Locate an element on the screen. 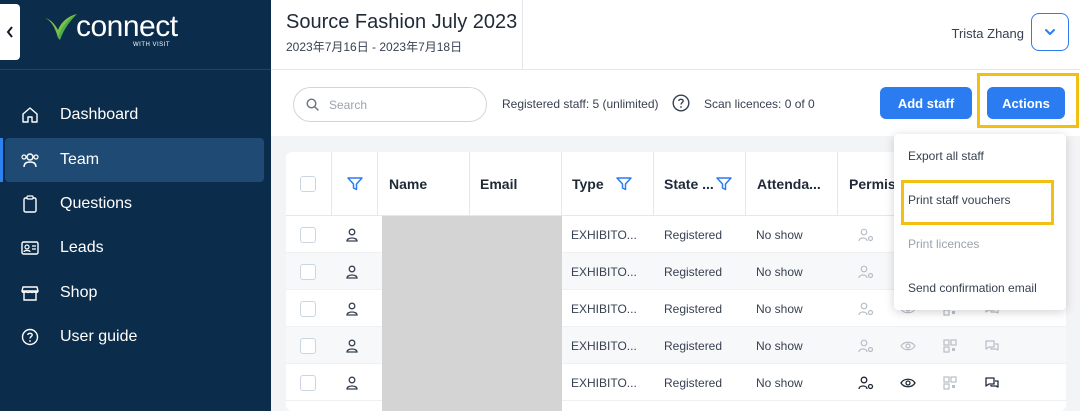 The image size is (1080, 411). sidebar-item-questions: Questions is located at coordinates (135, 204).